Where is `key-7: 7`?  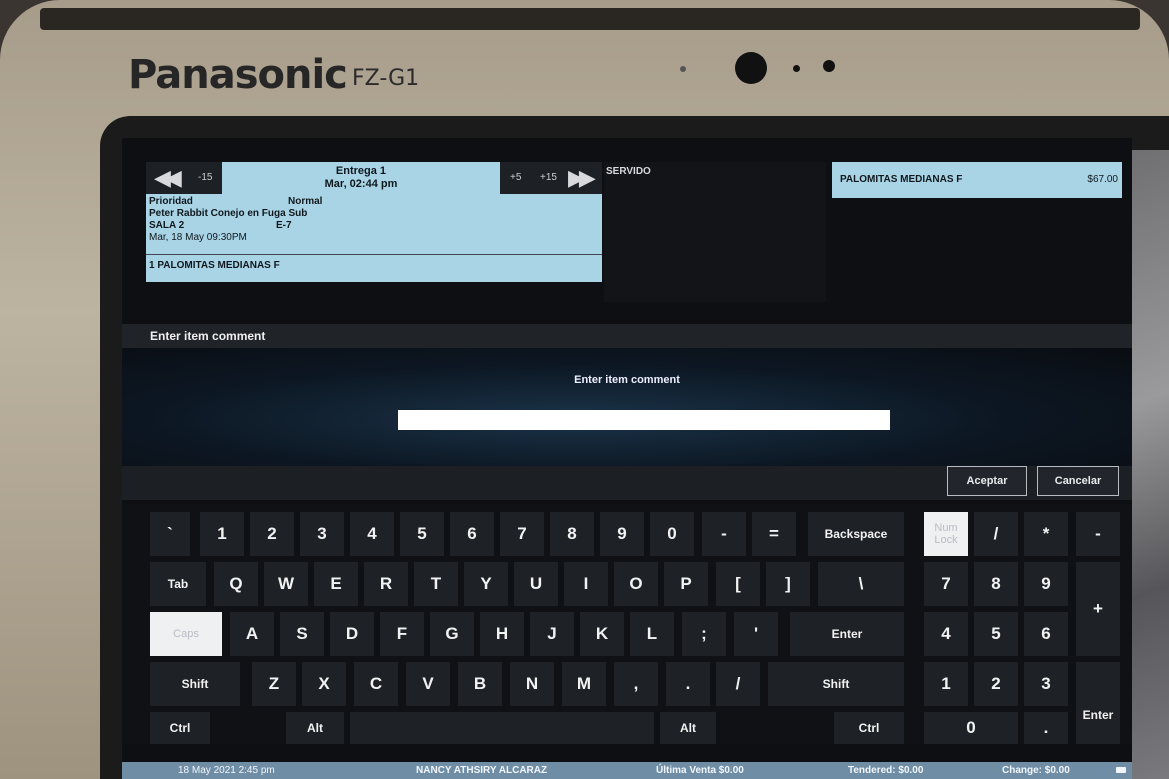
key-7: 7 is located at coordinates (522, 534).